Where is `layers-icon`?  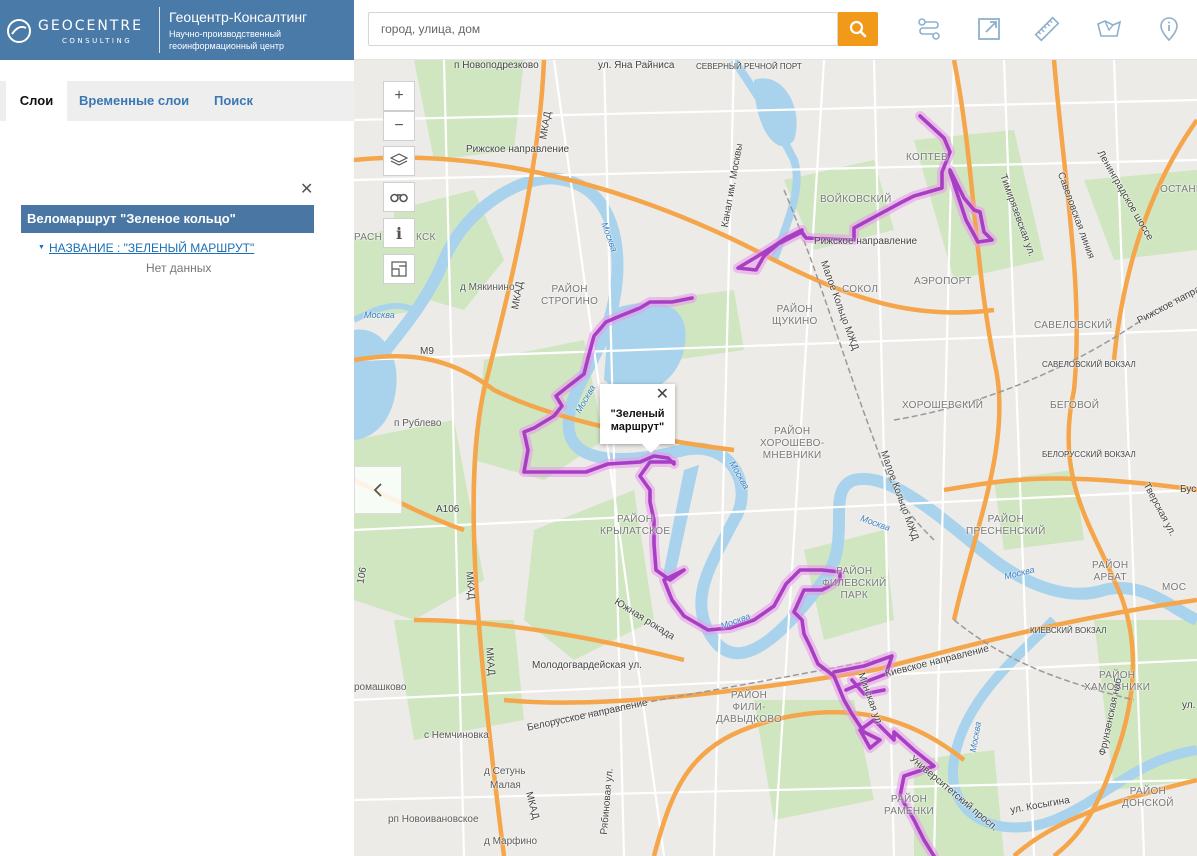 layers-icon is located at coordinates (399, 159).